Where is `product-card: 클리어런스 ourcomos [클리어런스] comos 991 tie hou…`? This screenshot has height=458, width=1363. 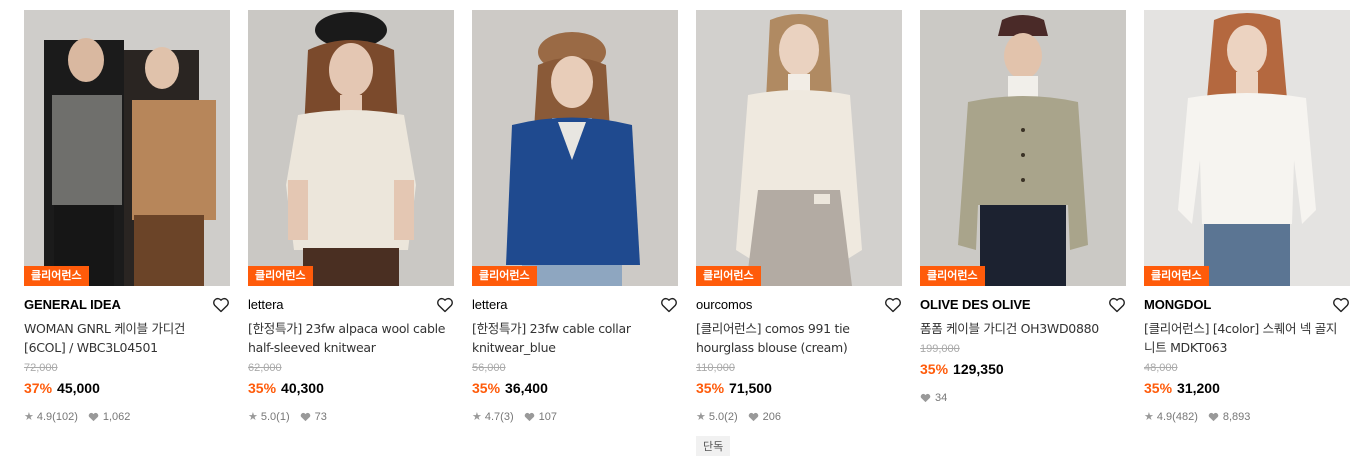 product-card: 클리어런스 ourcomos [클리어런스] comos 991 tie hou… is located at coordinates (799, 233).